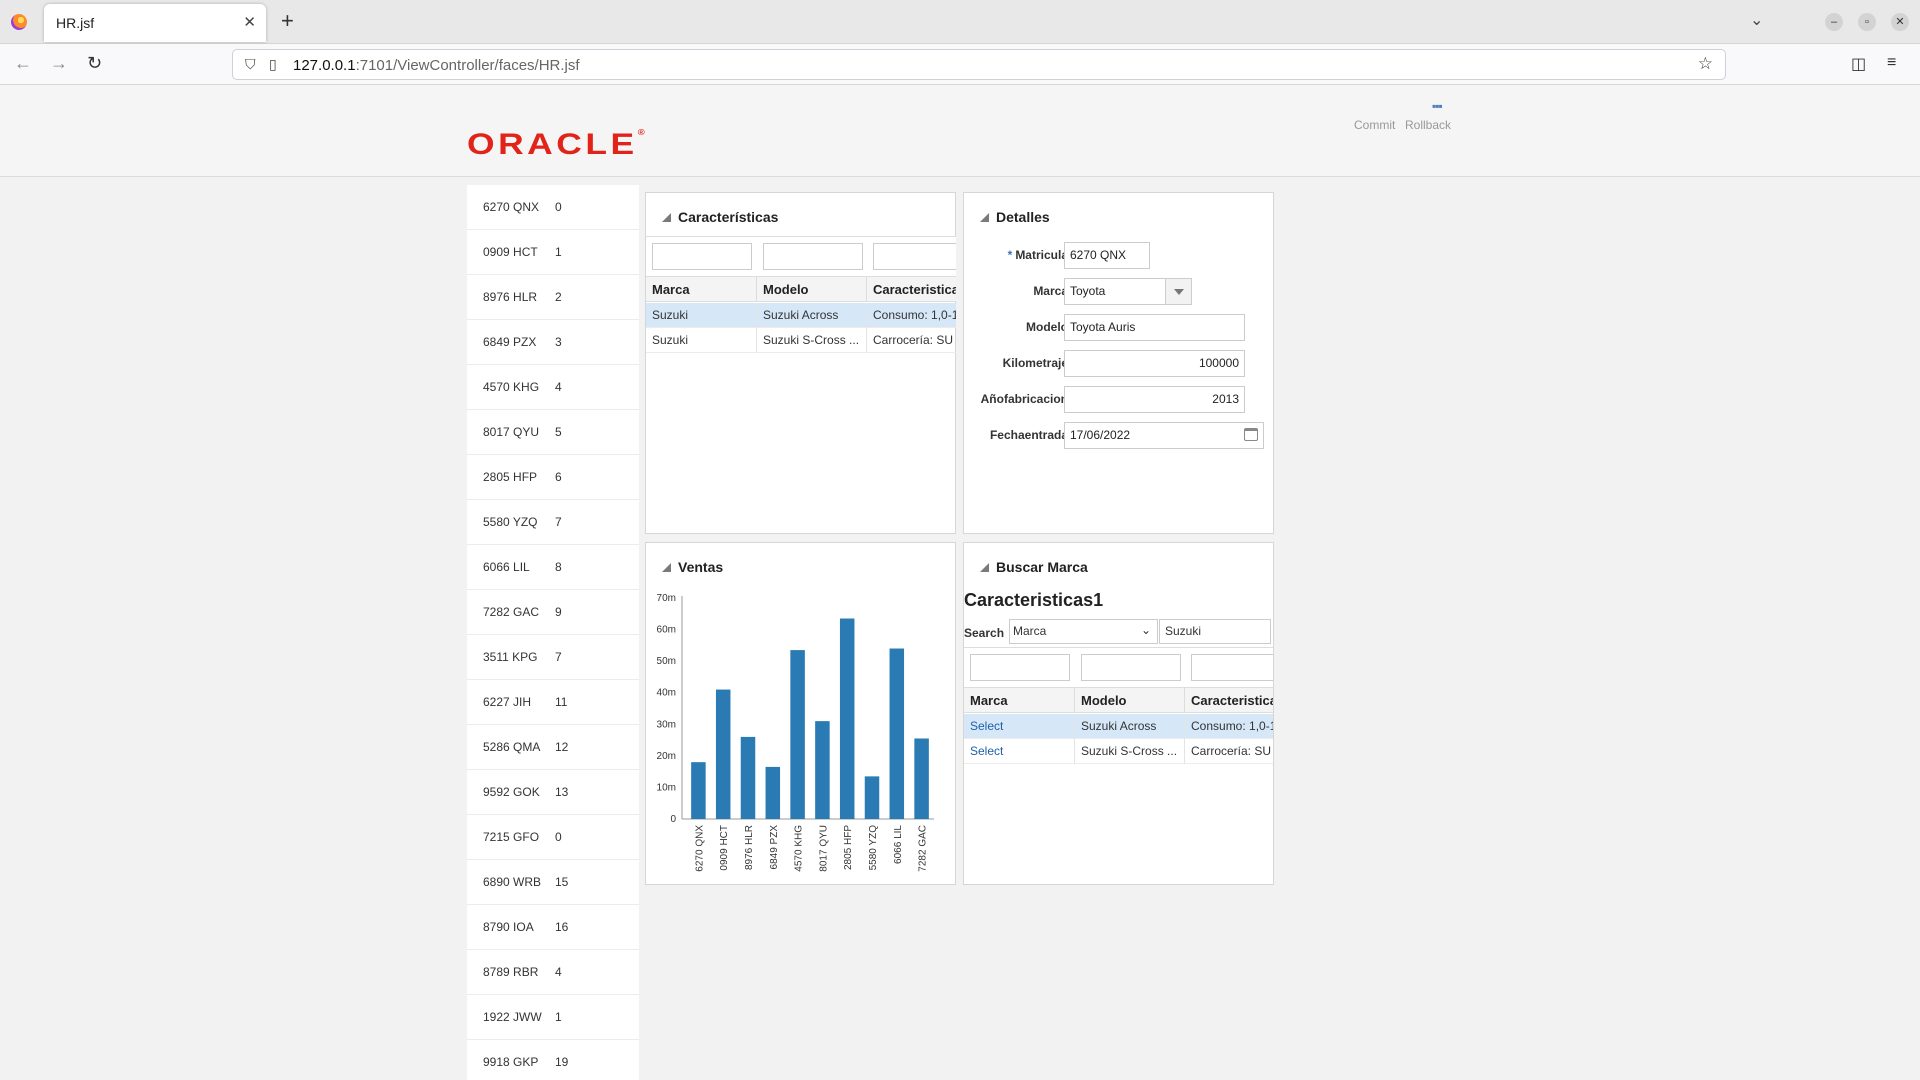 The image size is (1920, 1080). What do you see at coordinates (799, 848) in the screenshot?
I see `x-tick-label: 4570 KHG` at bounding box center [799, 848].